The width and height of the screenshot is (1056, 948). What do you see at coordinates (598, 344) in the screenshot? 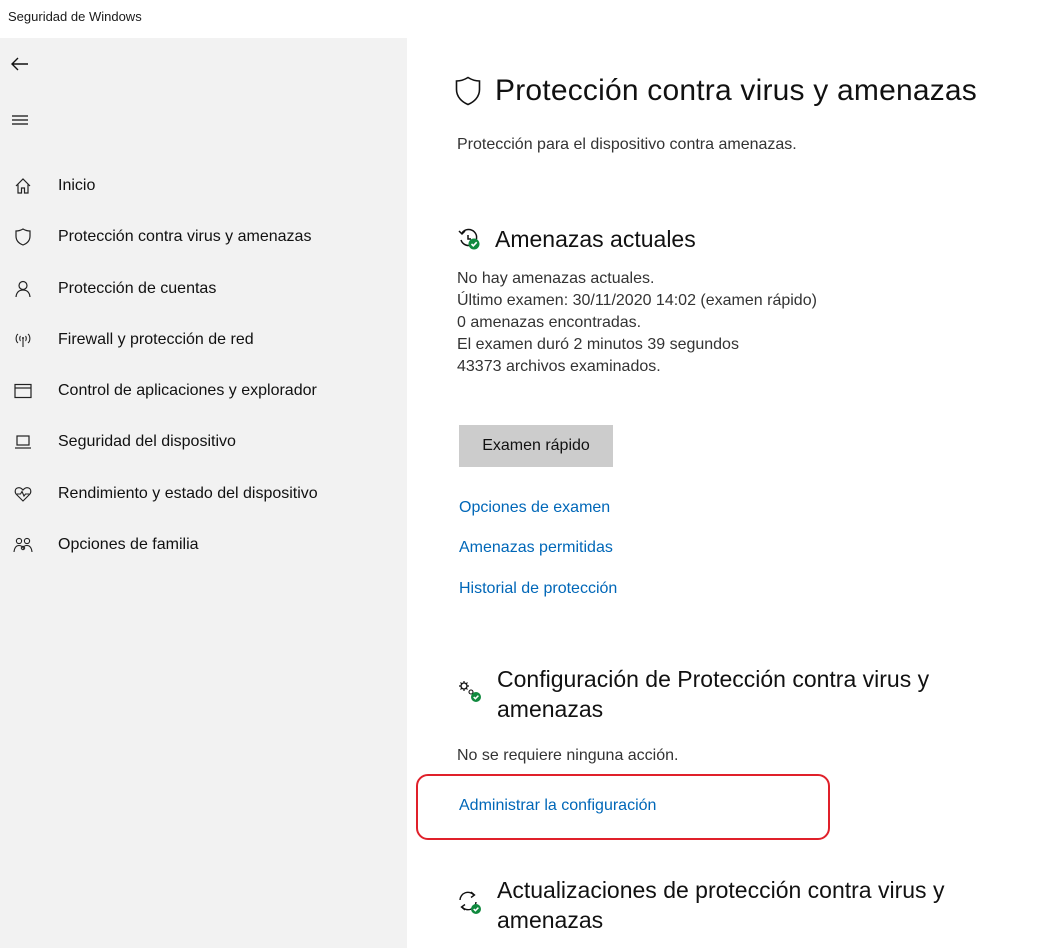
I see `scan-duration-text: El examen duró 2 minutos 39 segundos` at bounding box center [598, 344].